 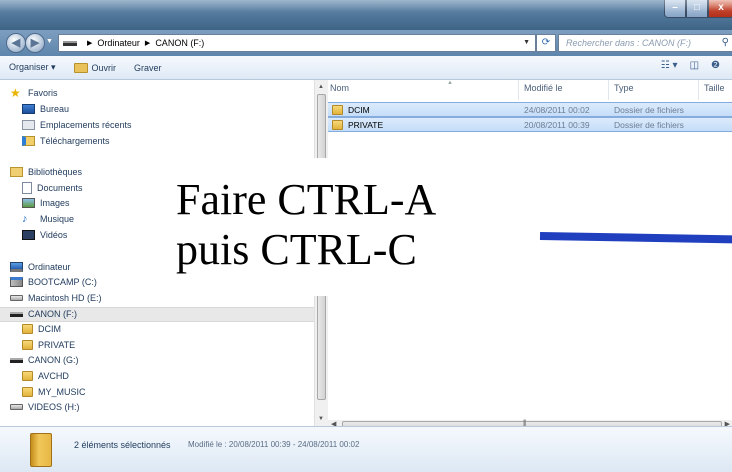 I want to click on nav-label: Documents, so click(x=60, y=188).